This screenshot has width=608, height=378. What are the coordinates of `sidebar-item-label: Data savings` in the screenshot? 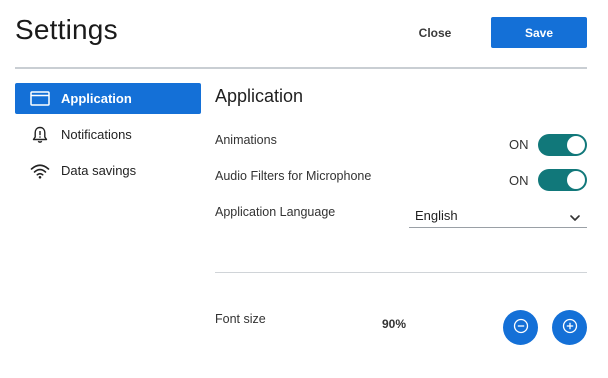 It's located at (99, 170).